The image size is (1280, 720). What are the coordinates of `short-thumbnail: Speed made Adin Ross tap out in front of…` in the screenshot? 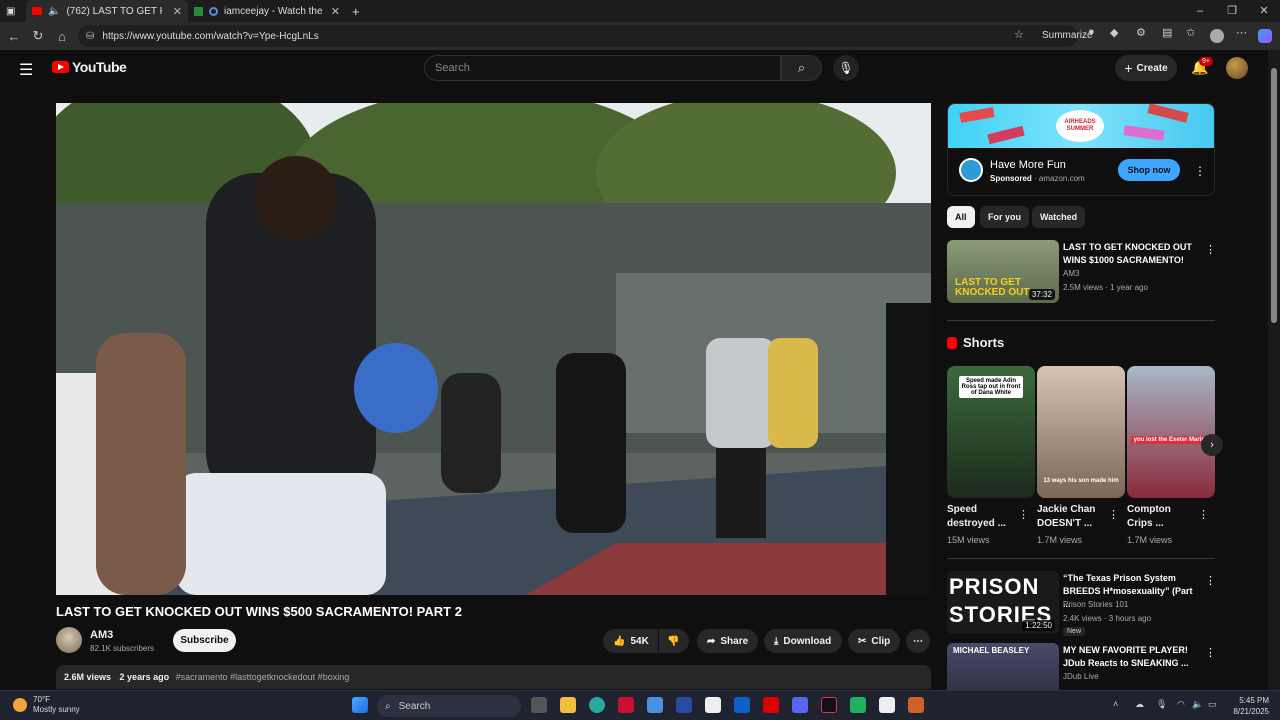 It's located at (991, 432).